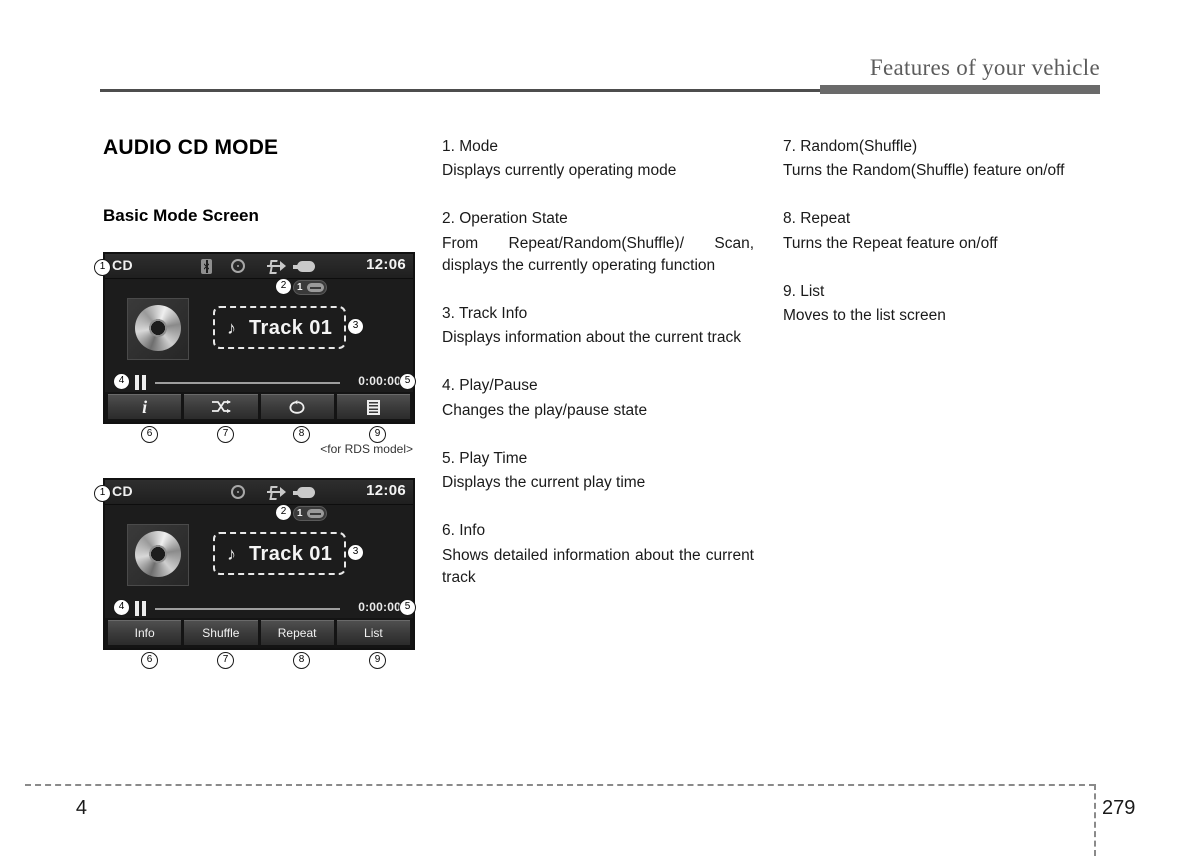 This screenshot has height=861, width=1200. Describe the element at coordinates (984, 67) in the screenshot. I see `page-header-title: Features of your vehicle` at that location.